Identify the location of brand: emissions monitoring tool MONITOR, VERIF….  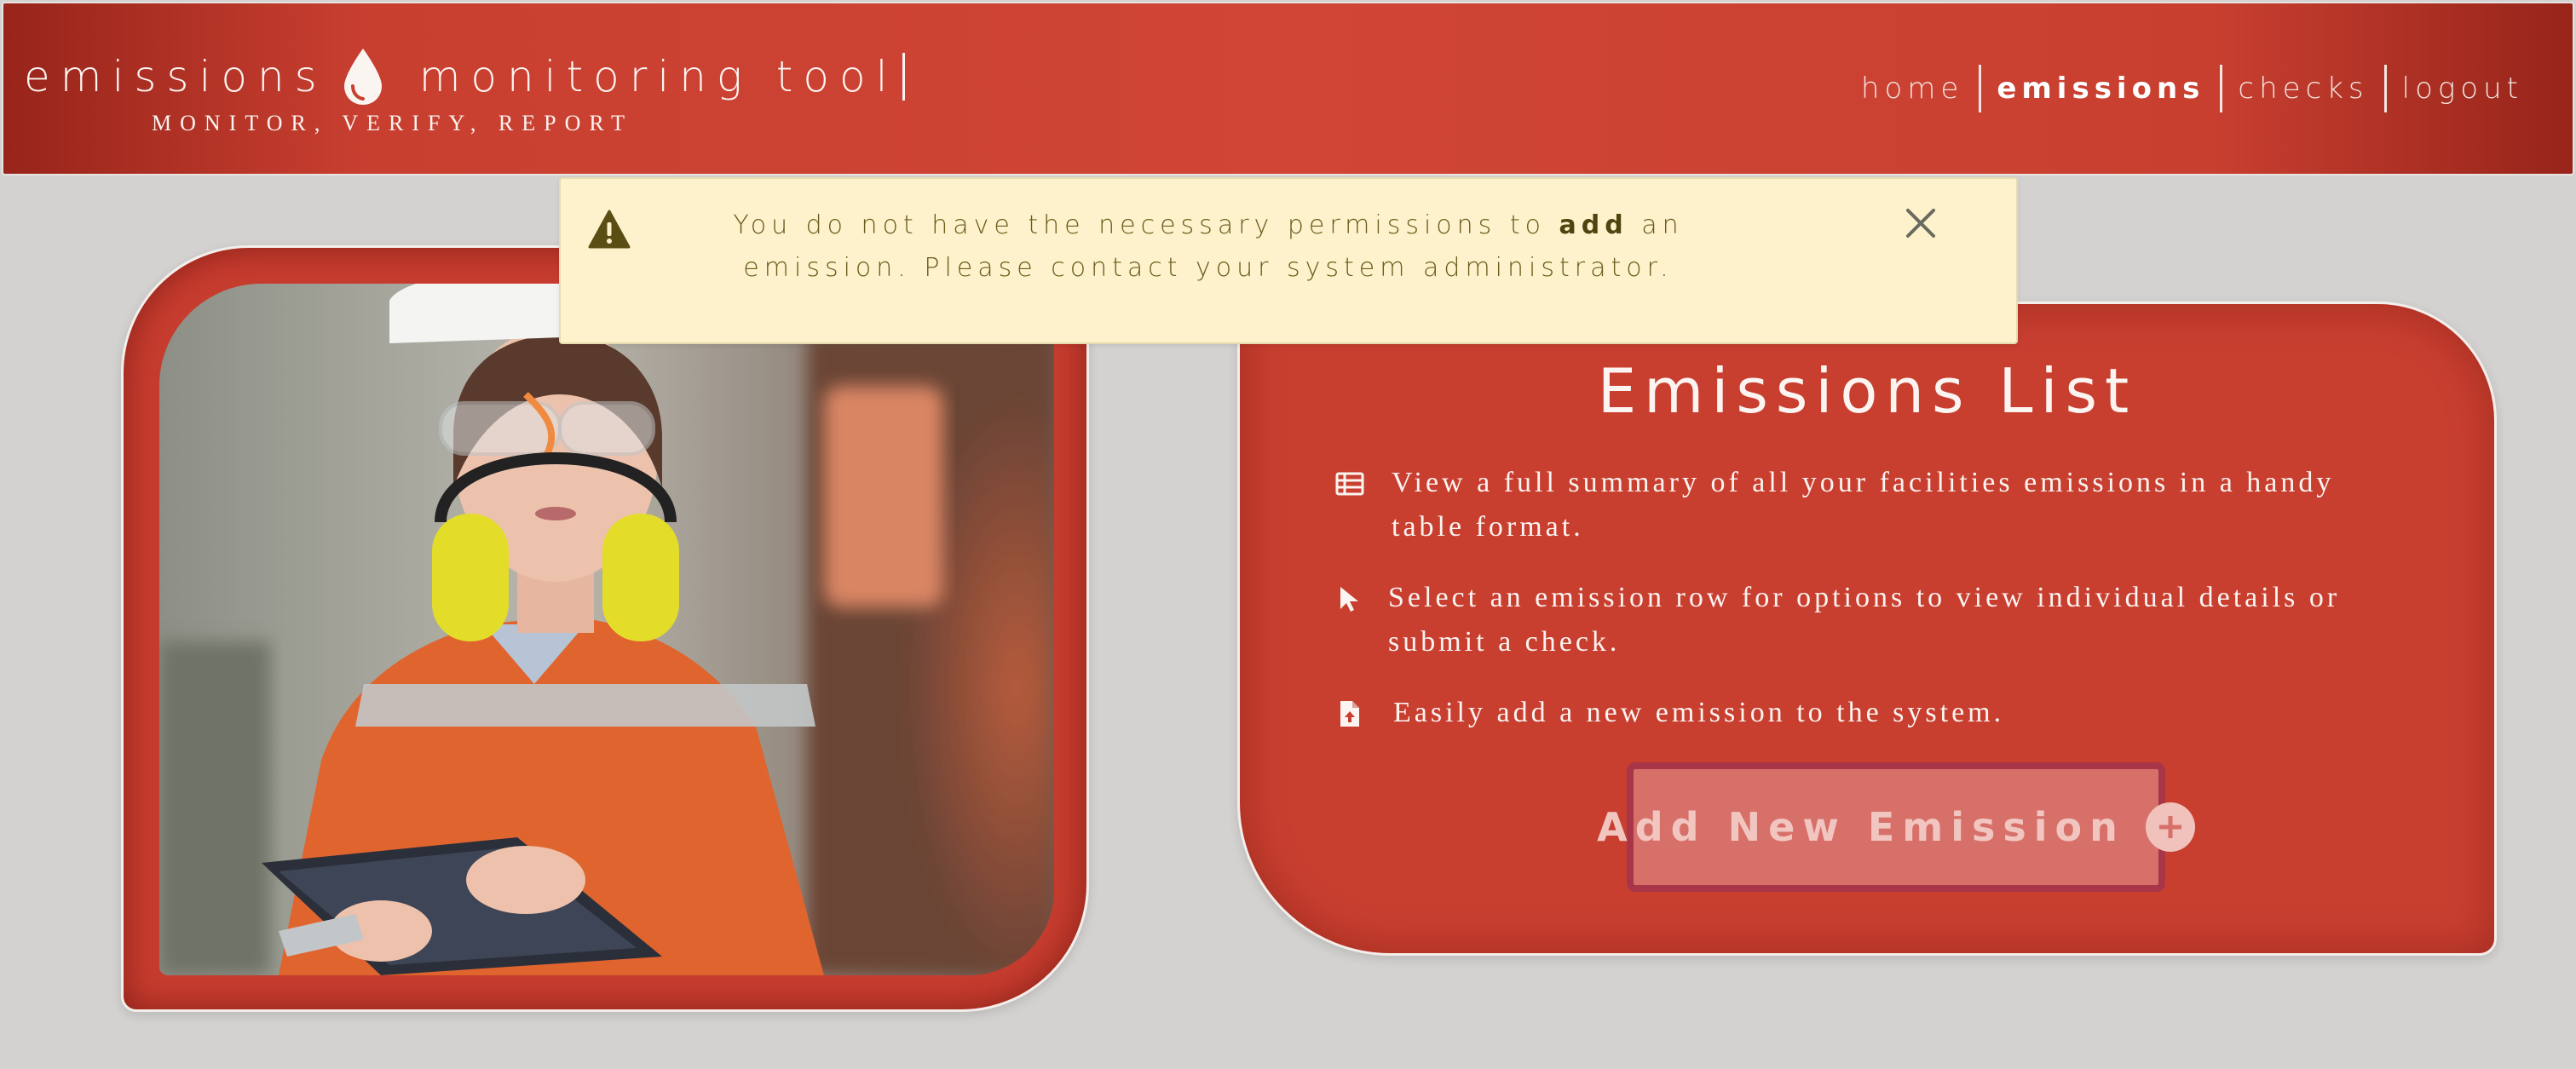
(465, 90).